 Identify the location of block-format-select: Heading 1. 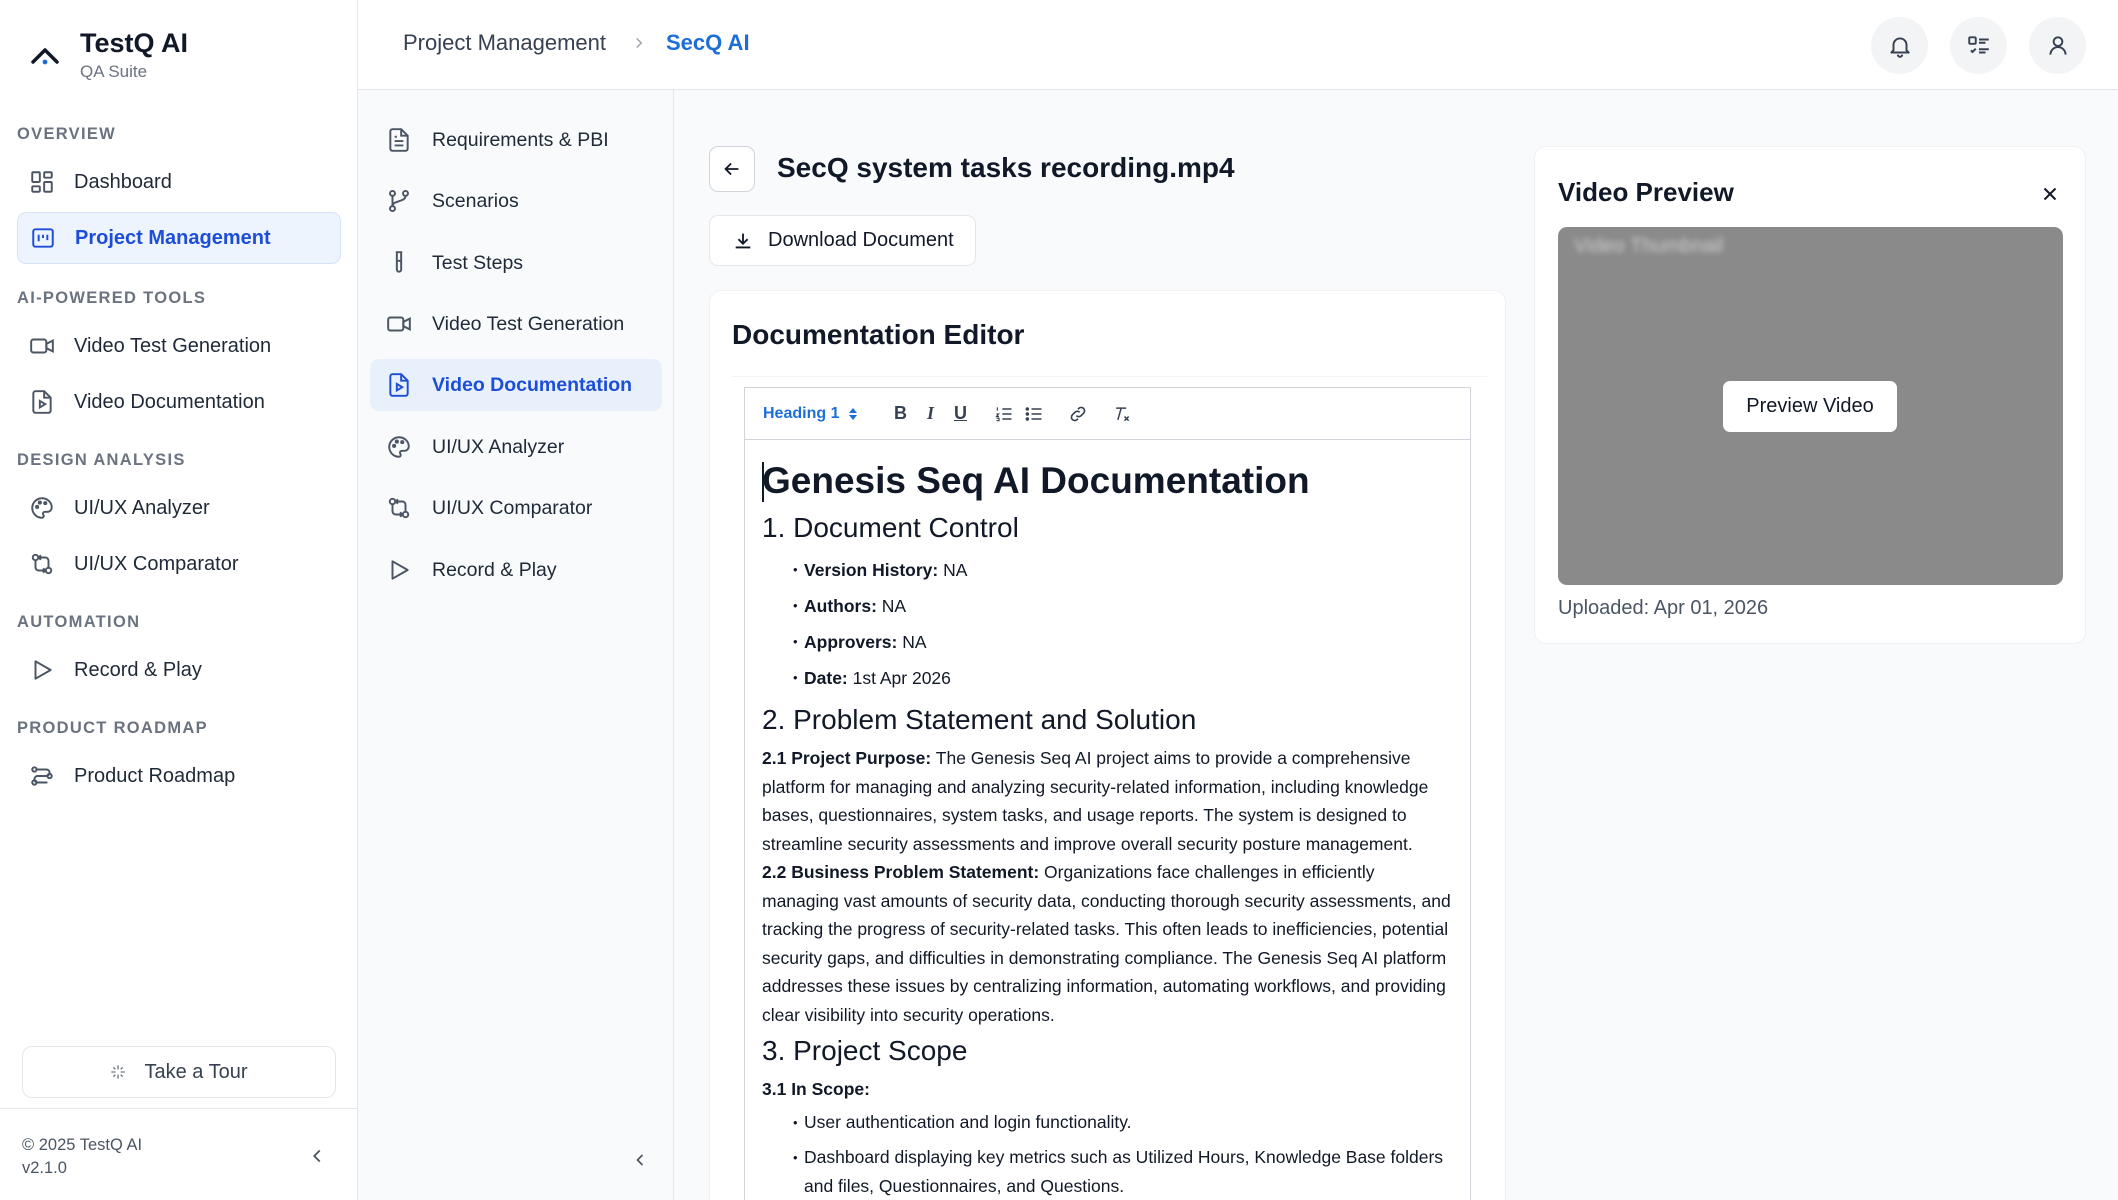
(811, 414).